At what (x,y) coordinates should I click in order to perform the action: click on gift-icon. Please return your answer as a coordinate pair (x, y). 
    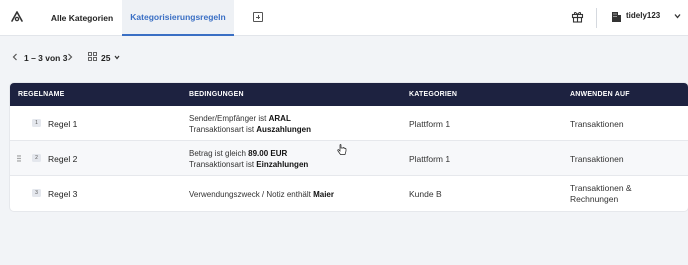
    Looking at the image, I should click on (577, 16).